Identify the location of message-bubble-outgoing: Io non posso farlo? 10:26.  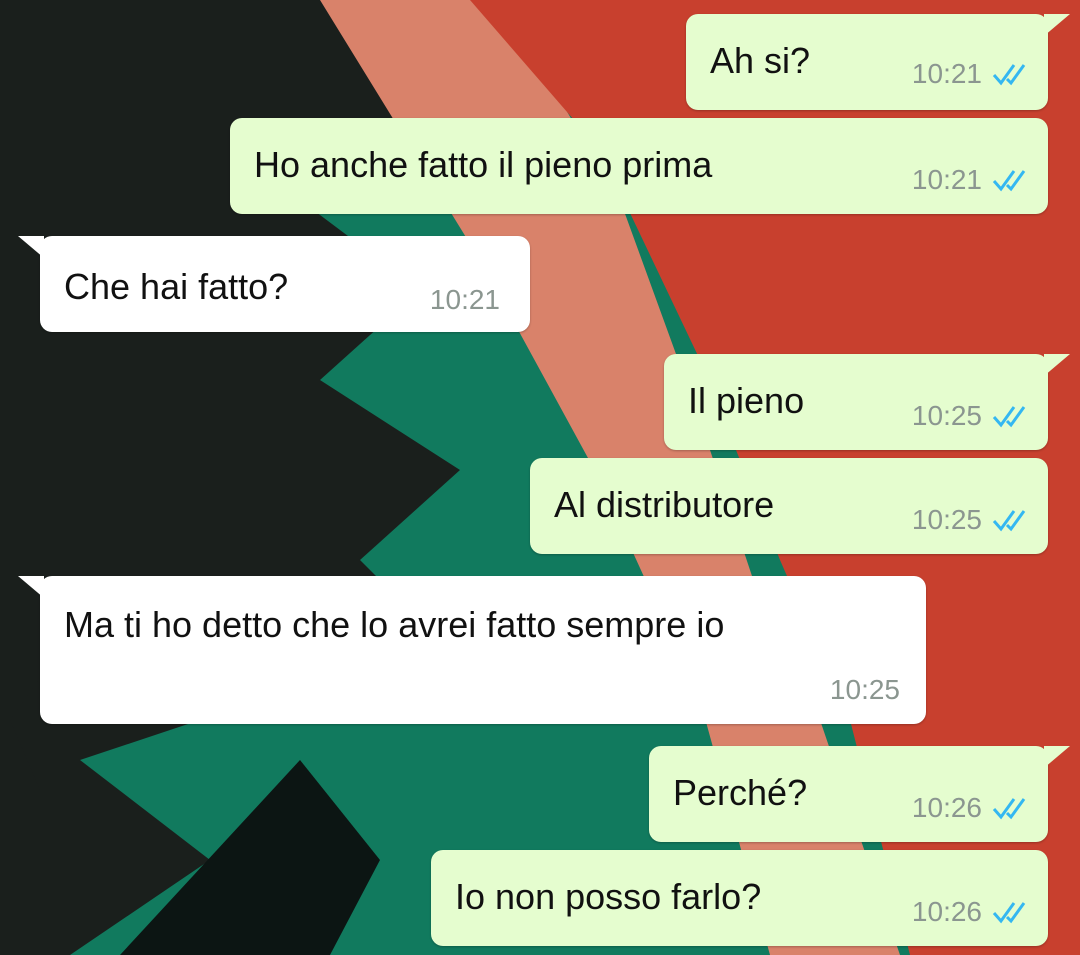
(739, 898).